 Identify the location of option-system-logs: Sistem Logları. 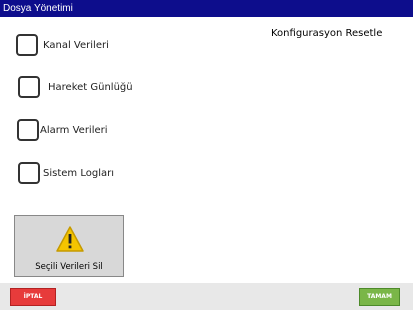
(66, 173).